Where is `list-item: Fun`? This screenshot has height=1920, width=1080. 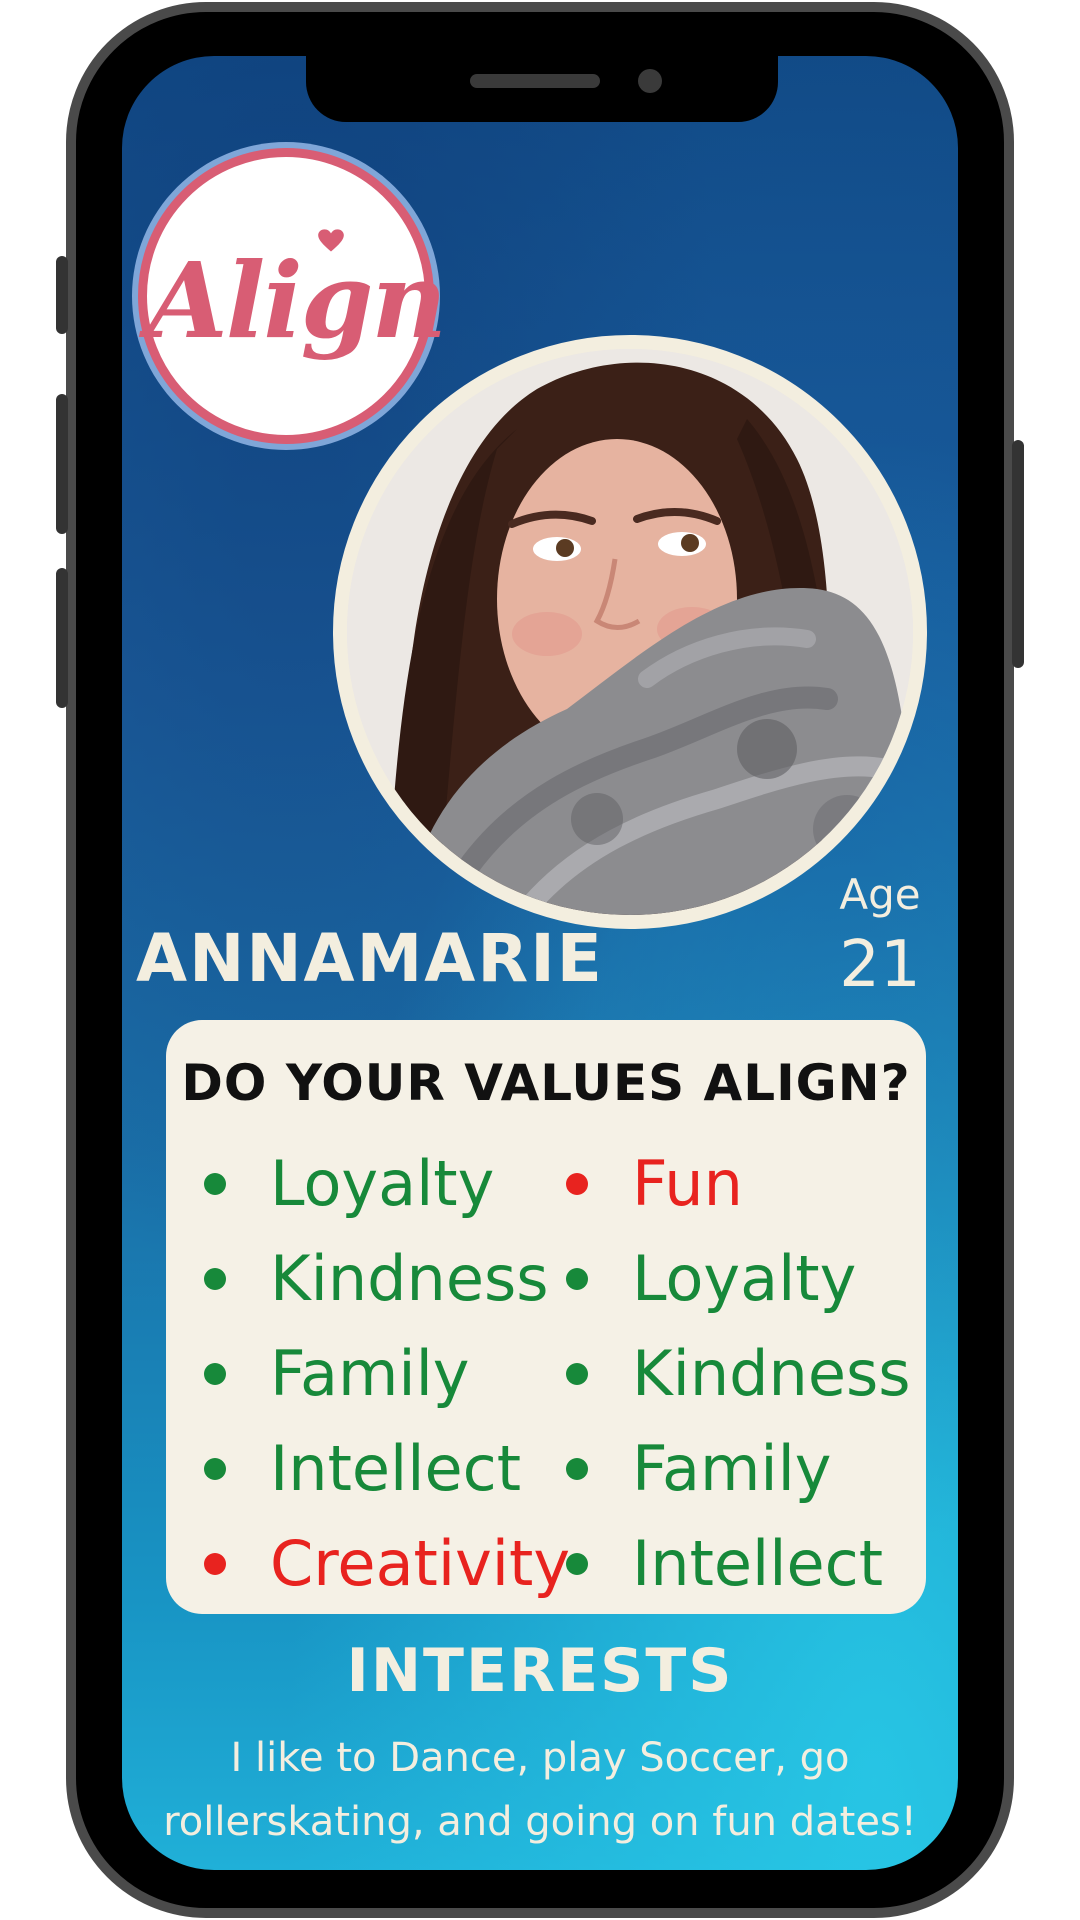 list-item: Fun is located at coordinates (738, 1183).